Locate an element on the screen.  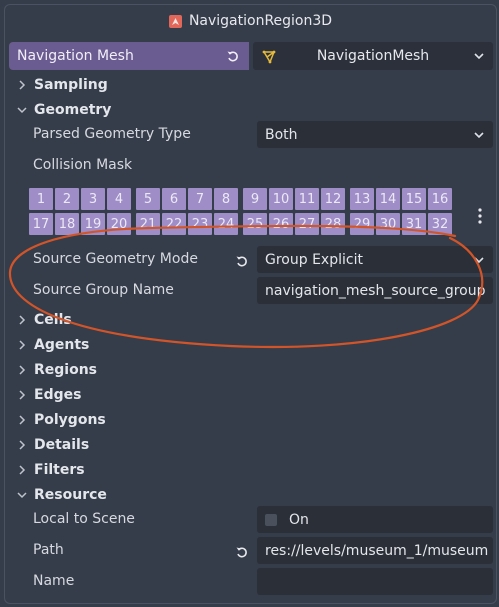
collision-layer-cell: 32 is located at coordinates (440, 224).